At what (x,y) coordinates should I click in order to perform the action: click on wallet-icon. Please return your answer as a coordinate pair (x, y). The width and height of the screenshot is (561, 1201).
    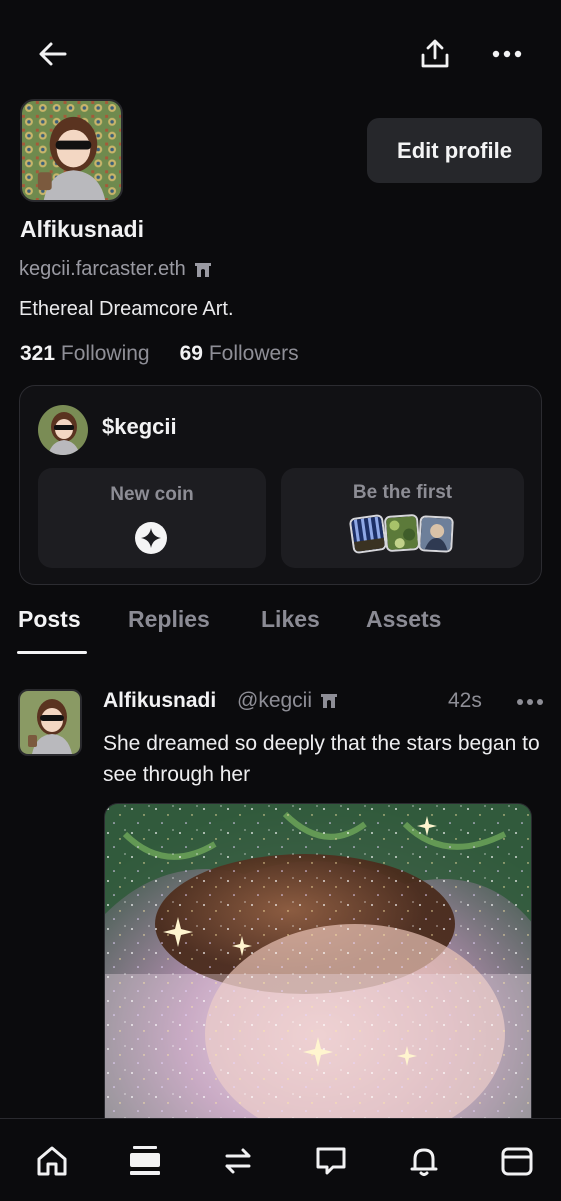
    Looking at the image, I should click on (517, 1161).